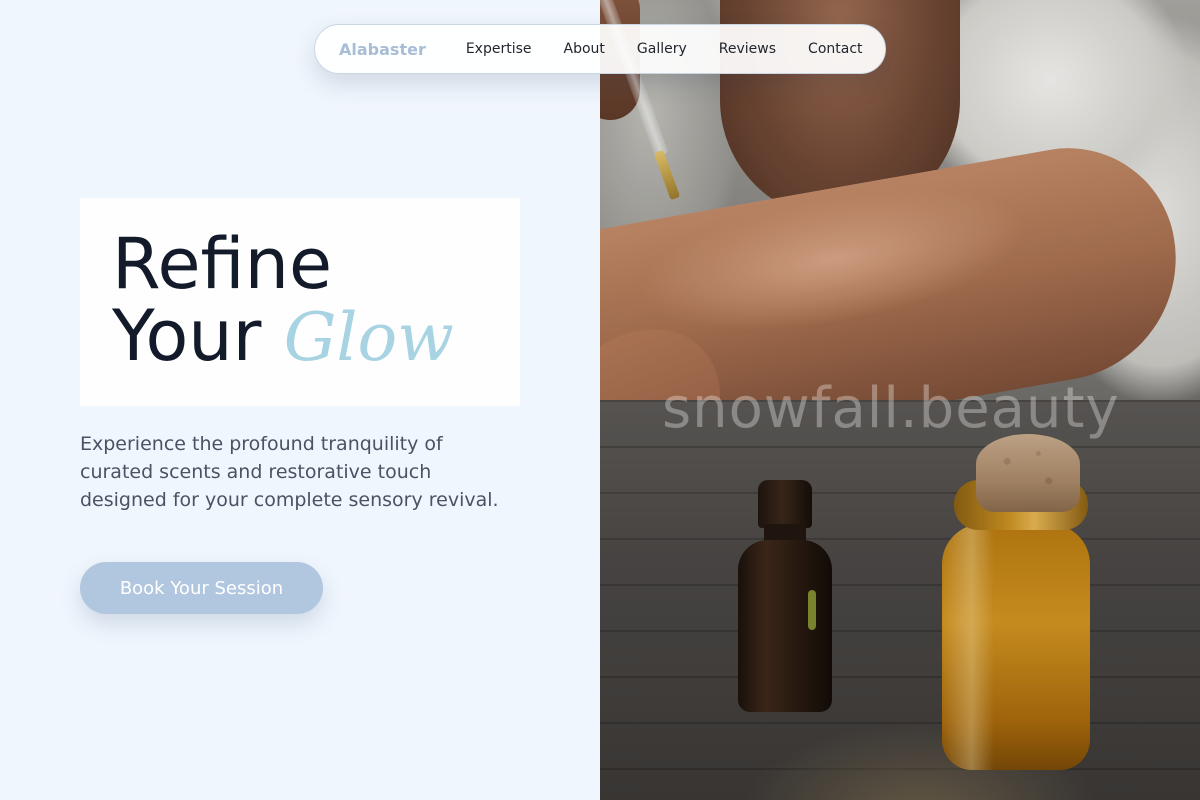  Describe the element at coordinates (368, 337) in the screenshot. I see `headline-accent: Glow` at that location.